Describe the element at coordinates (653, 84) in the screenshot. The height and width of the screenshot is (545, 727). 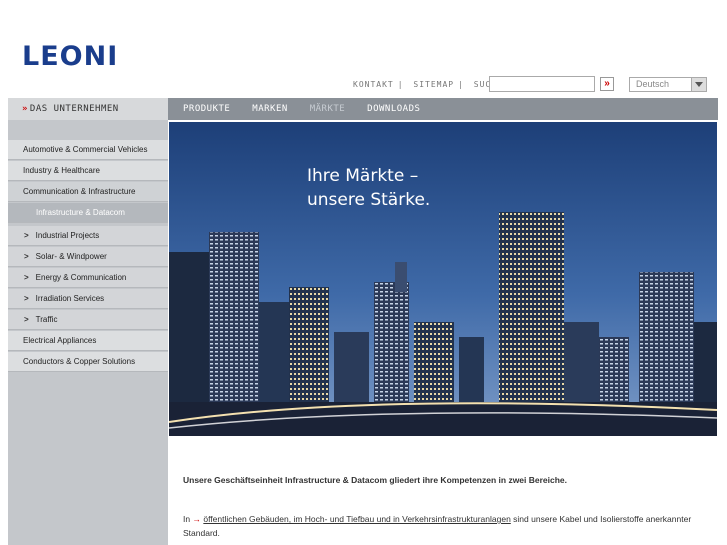
I see `language-value: Deutsch` at that location.